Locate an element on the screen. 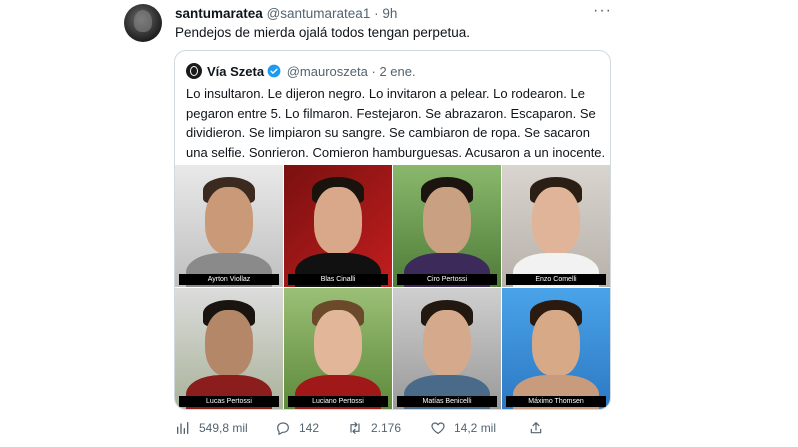 This screenshot has width=798, height=447. quoted-author-avatar is located at coordinates (194, 71).